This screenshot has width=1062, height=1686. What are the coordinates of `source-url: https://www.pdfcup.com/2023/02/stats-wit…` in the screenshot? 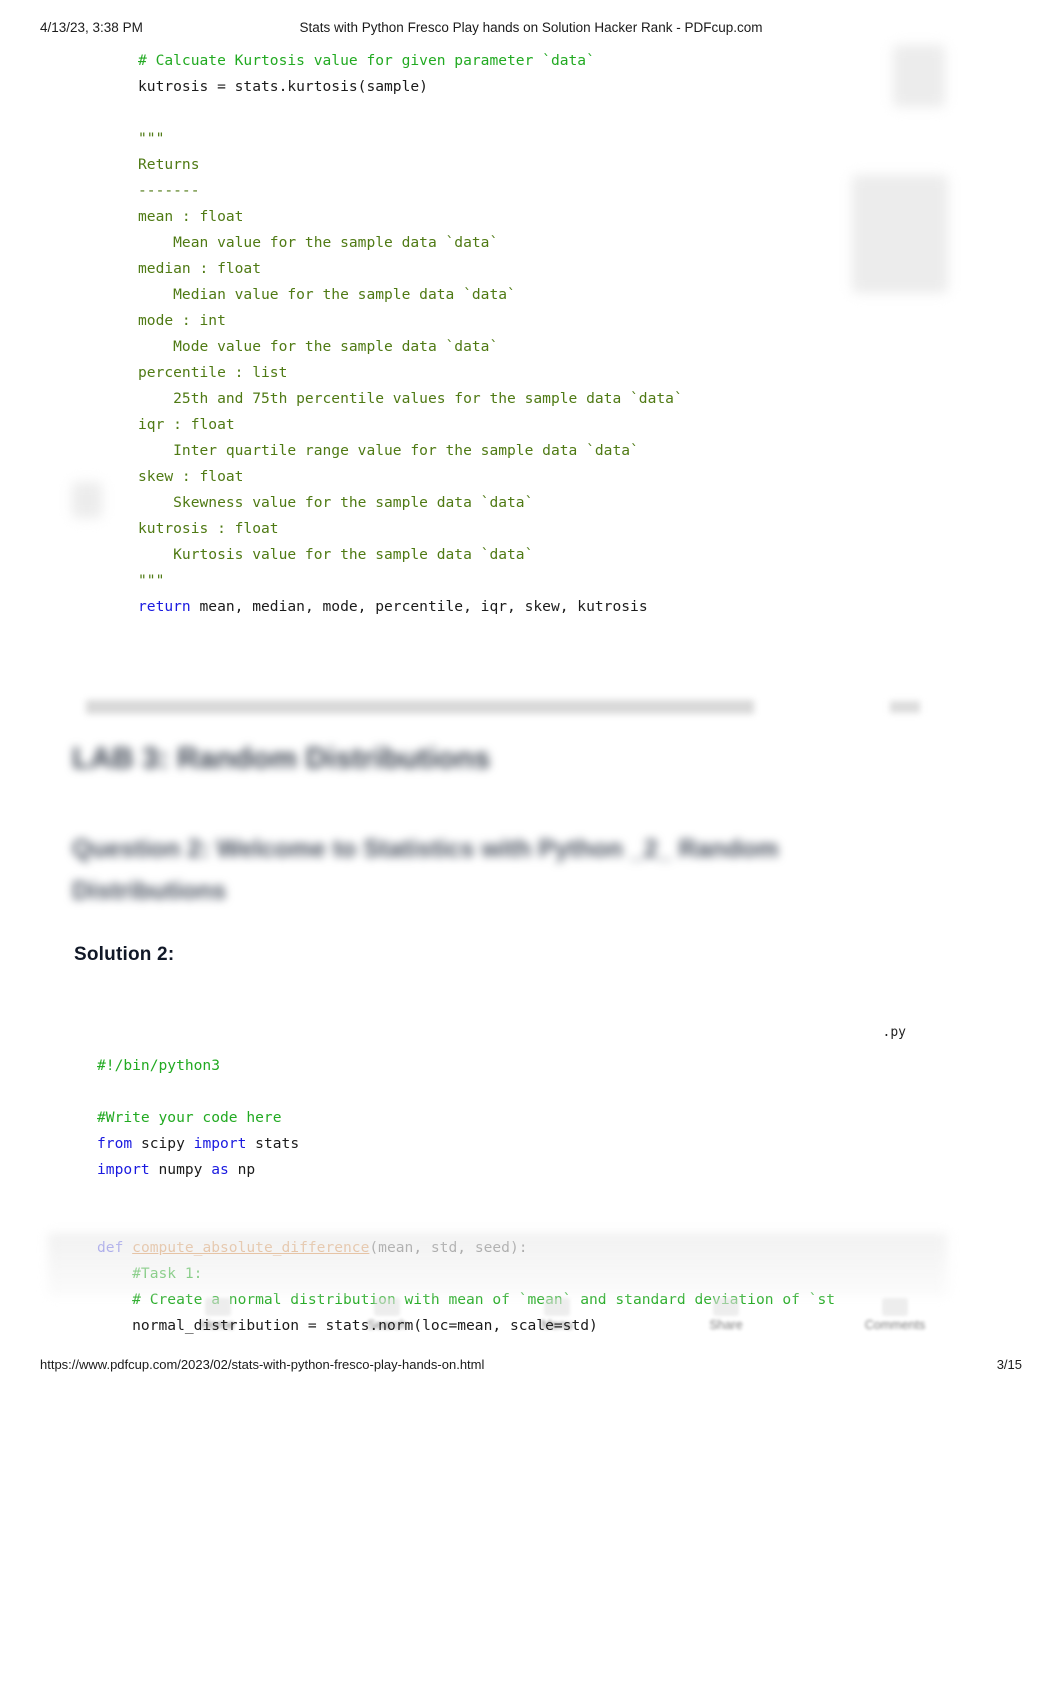 It's located at (262, 1364).